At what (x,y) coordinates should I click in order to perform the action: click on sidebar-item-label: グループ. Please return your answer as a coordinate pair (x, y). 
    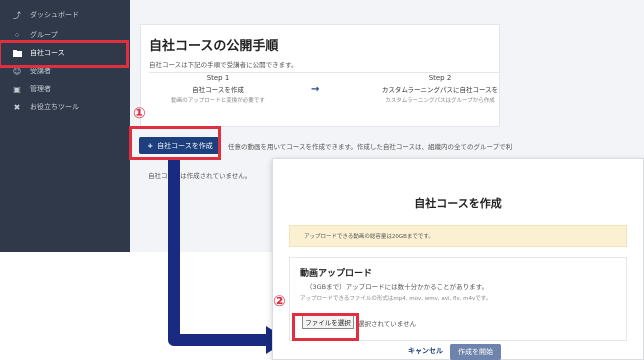
    Looking at the image, I should click on (44, 35).